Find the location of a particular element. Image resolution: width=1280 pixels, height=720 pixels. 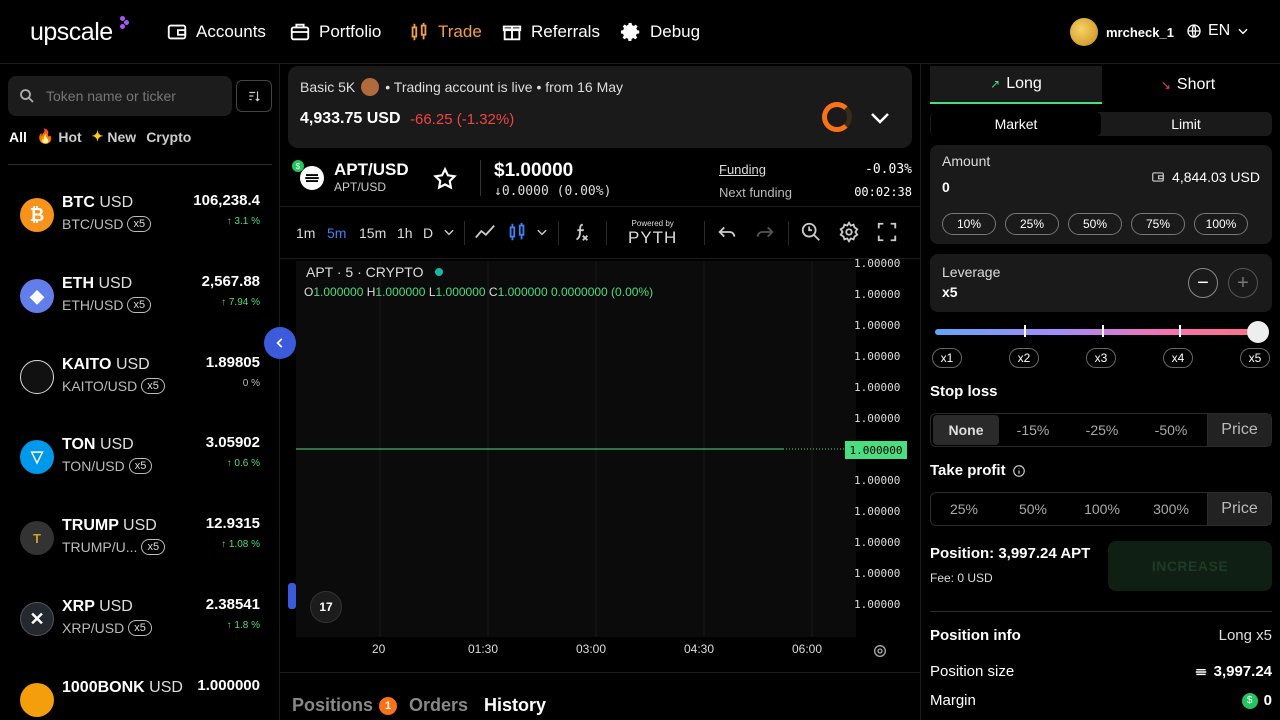

fullscreen-icon is located at coordinates (887, 232).